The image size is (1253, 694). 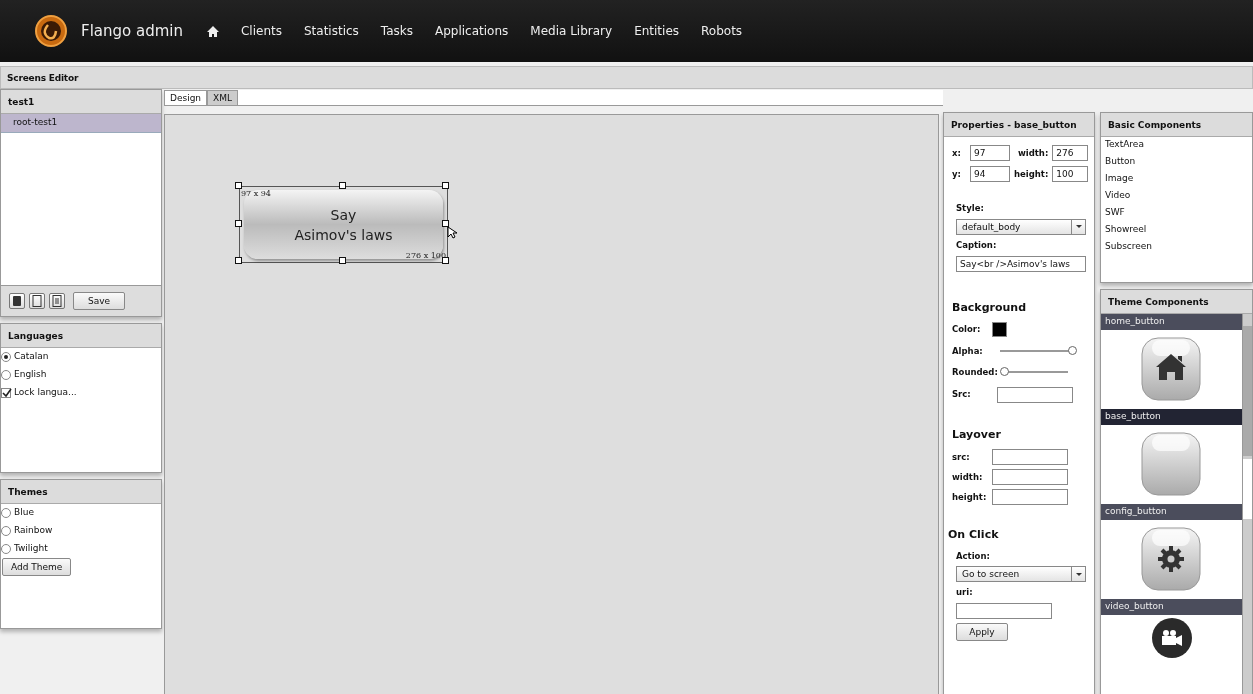 I want to click on field-label: Color:, so click(x=967, y=329).